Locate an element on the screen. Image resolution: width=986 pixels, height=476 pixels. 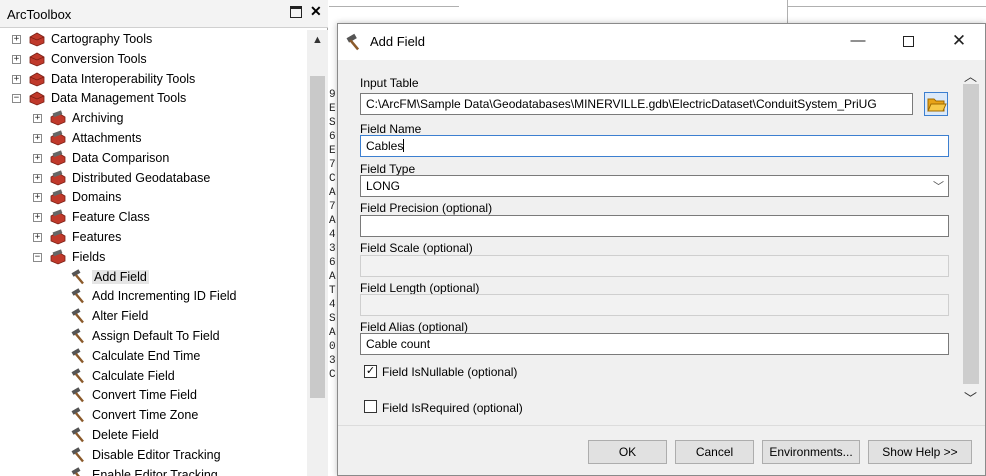
is-nullable-label: Field IsNullable (optional) is located at coordinates (450, 372).